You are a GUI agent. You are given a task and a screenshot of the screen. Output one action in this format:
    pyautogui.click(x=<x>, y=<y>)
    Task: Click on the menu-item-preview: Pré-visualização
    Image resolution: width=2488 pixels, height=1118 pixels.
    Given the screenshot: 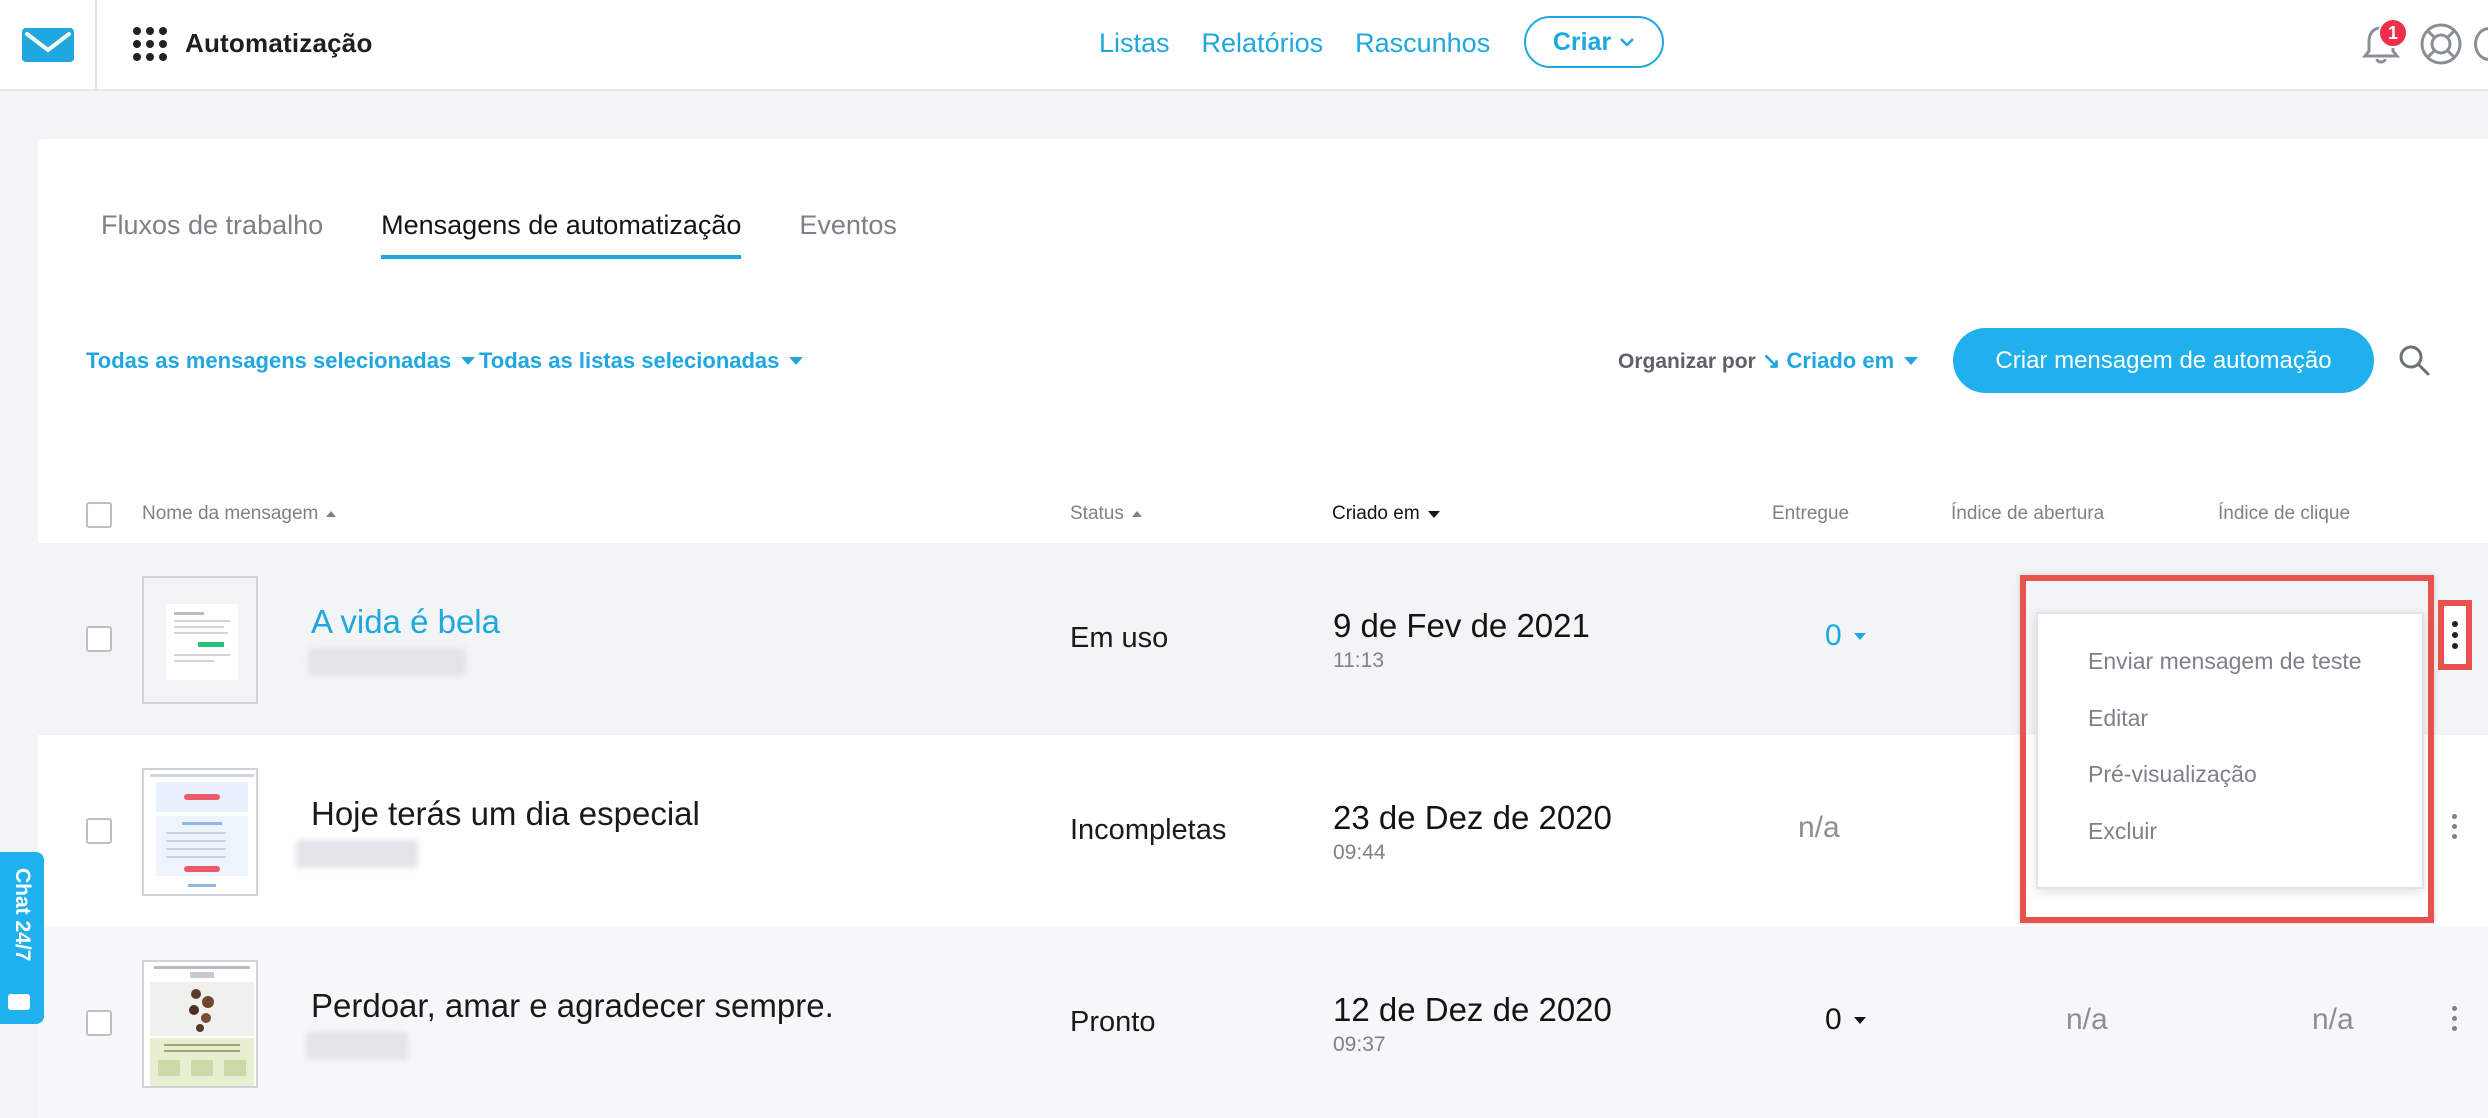 What is the action you would take?
    pyautogui.click(x=2230, y=789)
    